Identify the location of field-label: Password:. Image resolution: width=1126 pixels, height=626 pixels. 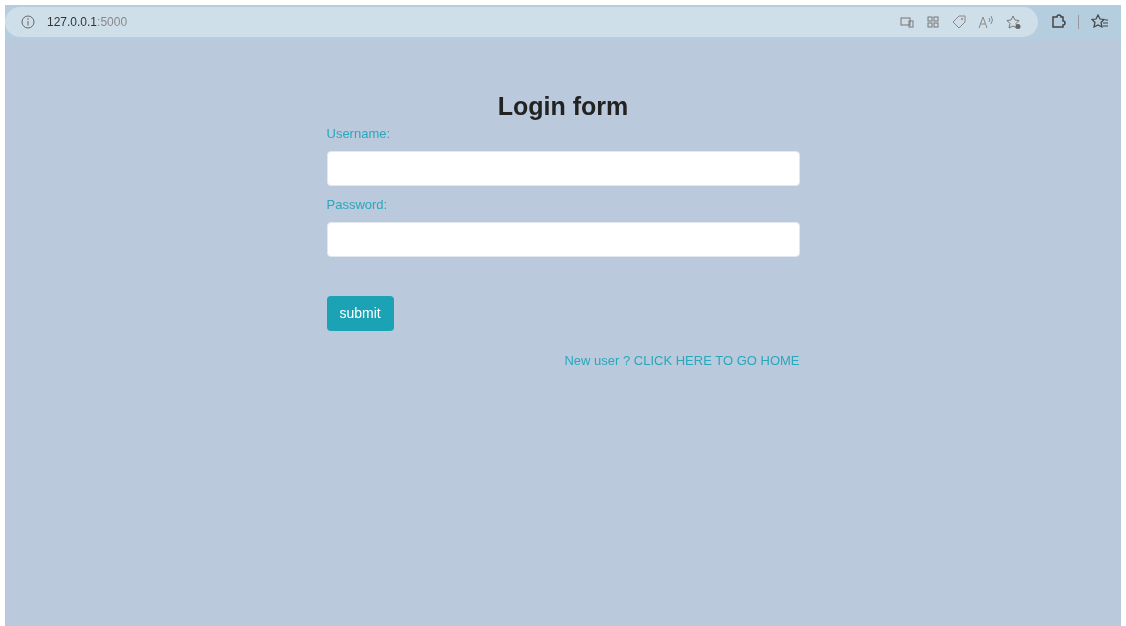
(357, 205).